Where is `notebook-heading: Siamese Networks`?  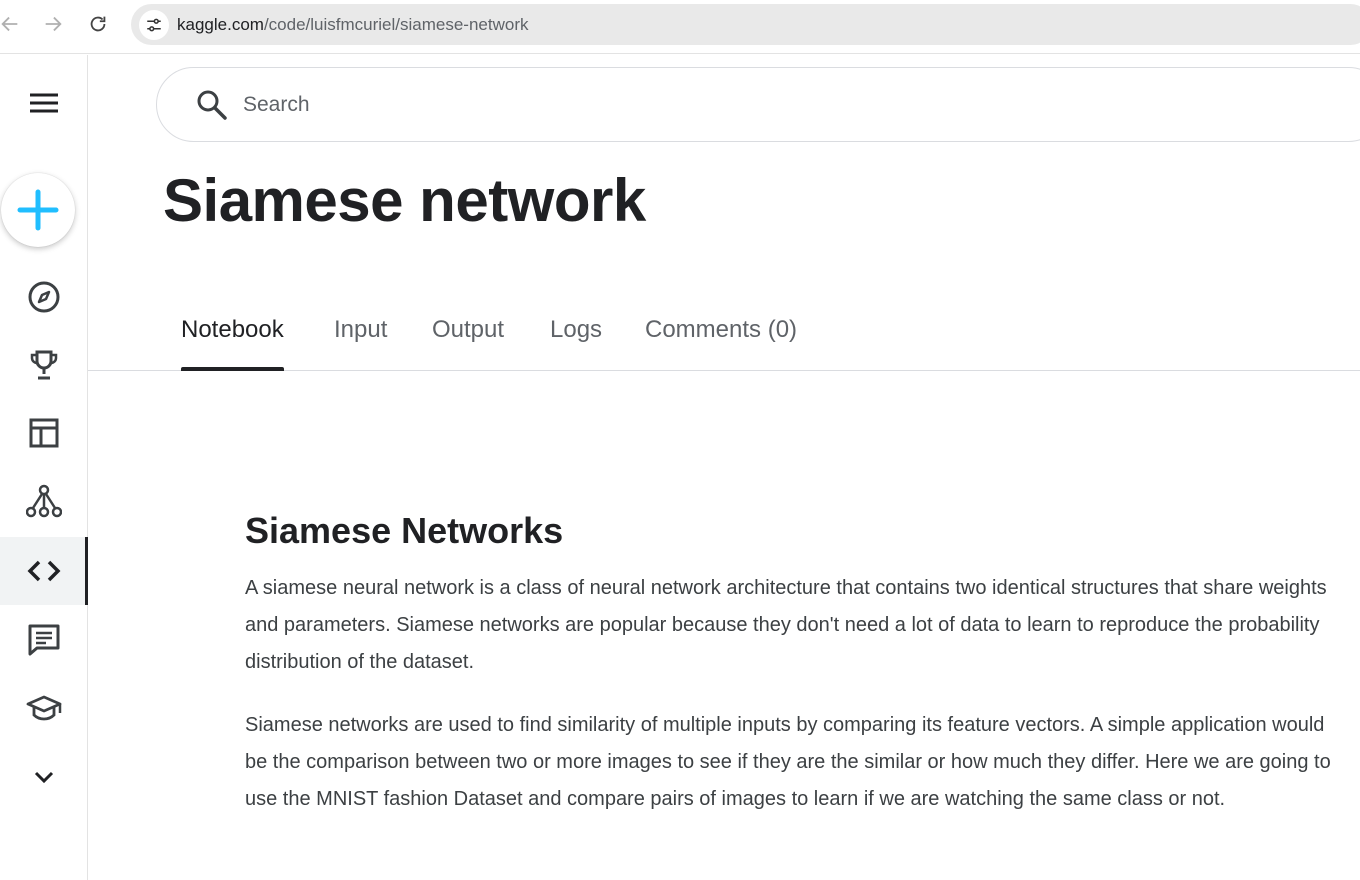 notebook-heading: Siamese Networks is located at coordinates (404, 530).